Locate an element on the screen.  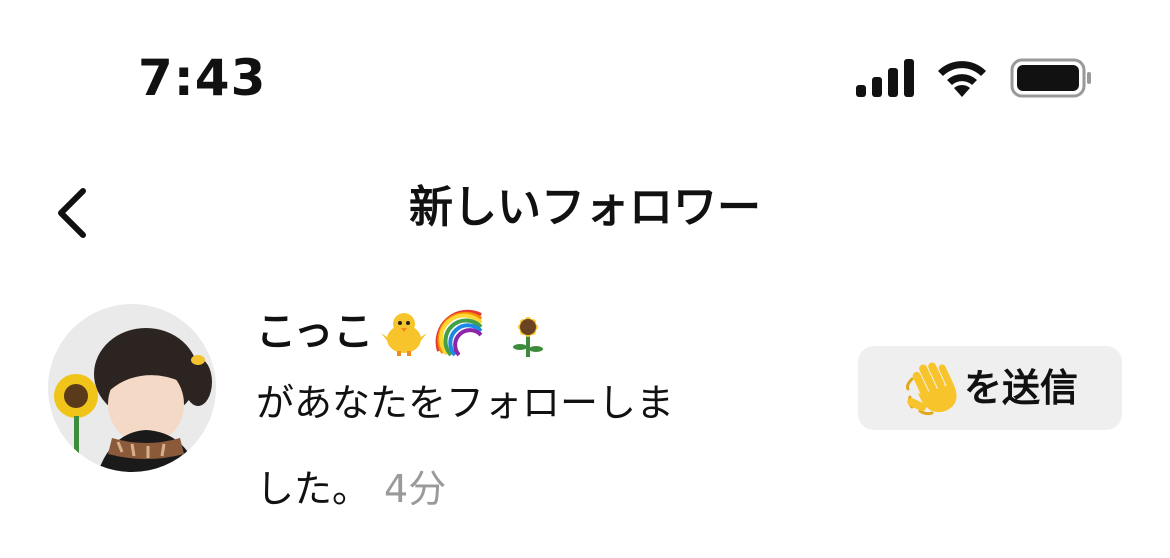
username-line: こっこ is located at coordinates (496, 332).